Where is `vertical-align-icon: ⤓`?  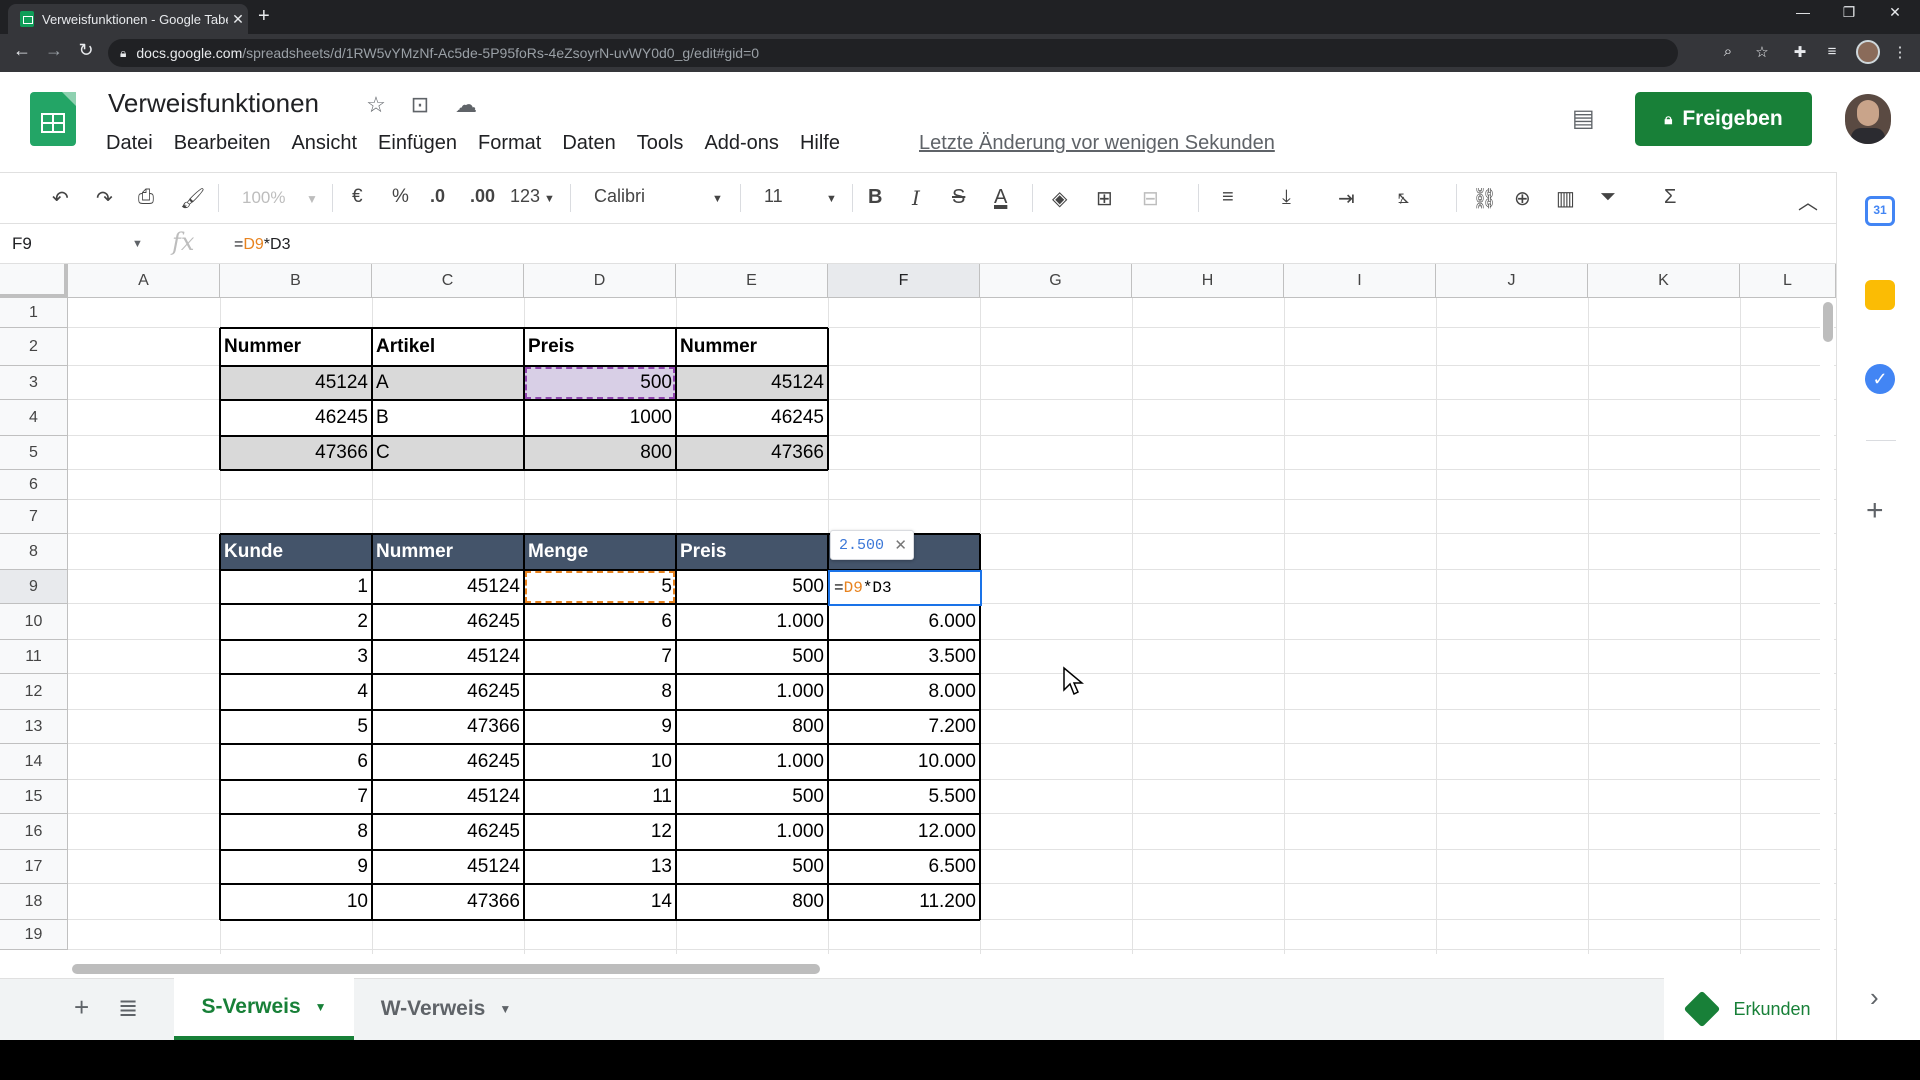
vertical-align-icon: ⤓ is located at coordinates (1286, 197).